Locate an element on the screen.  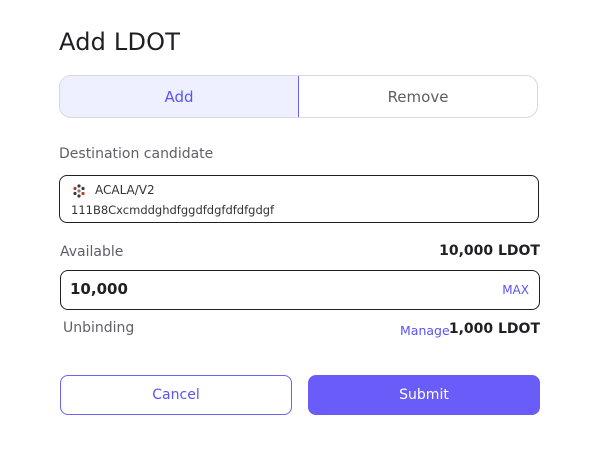
unbinding-label: Unbinding is located at coordinates (99, 328).